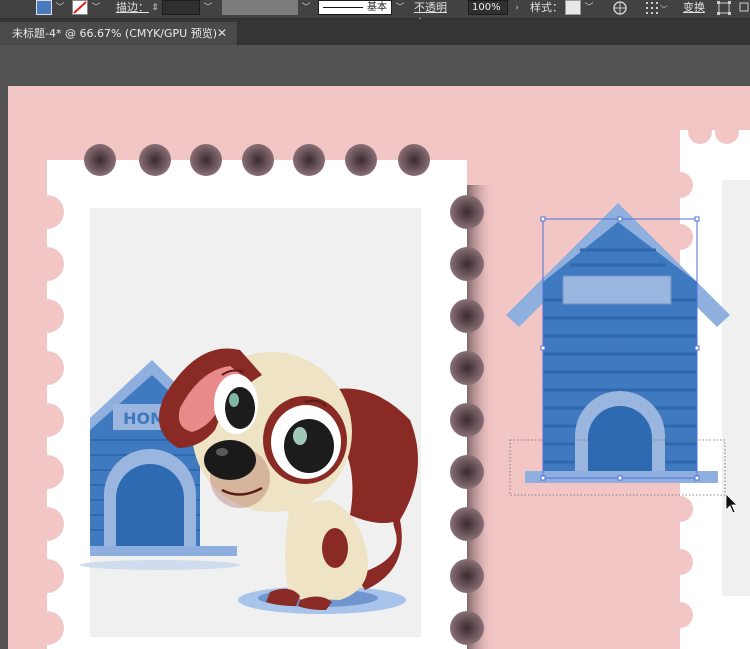 The height and width of the screenshot is (649, 750). What do you see at coordinates (744, 9) in the screenshot?
I see `more-options-icon` at bounding box center [744, 9].